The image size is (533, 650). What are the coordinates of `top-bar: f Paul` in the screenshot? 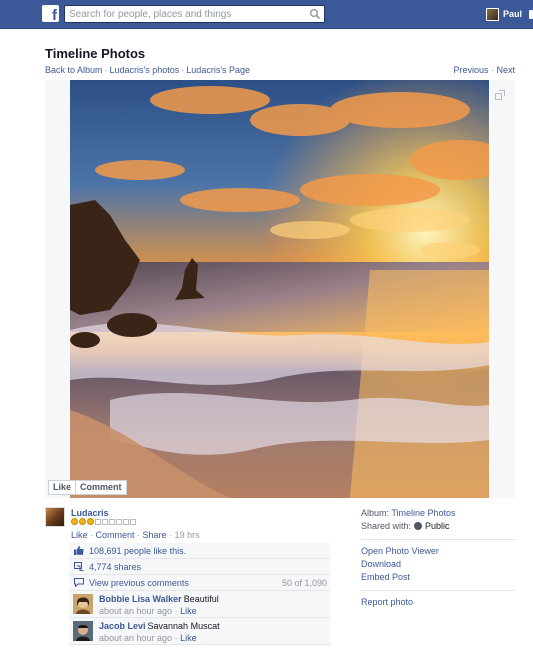 It's located at (266, 14).